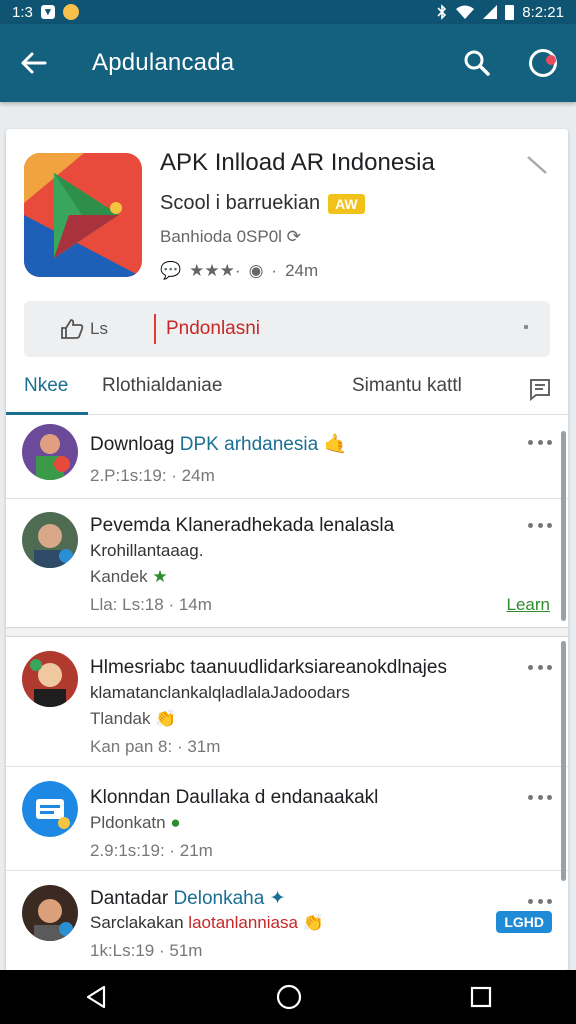 This screenshot has height=1024, width=576. I want to click on chat-bubble-icon: 💬, so click(171, 270).